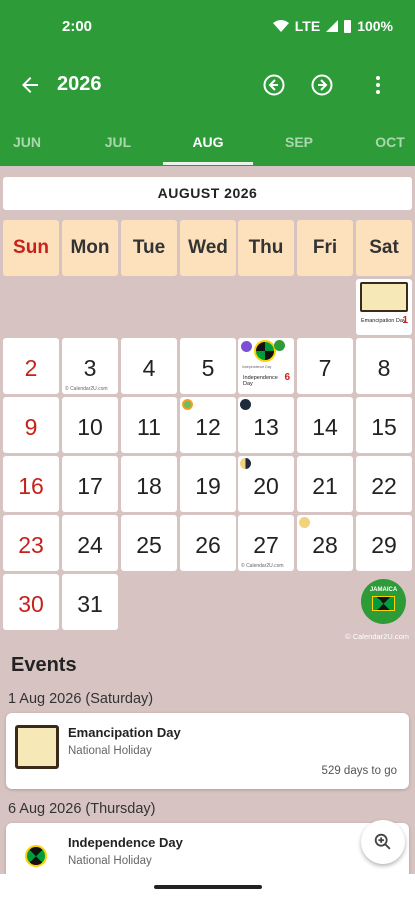  I want to click on zoom-button, so click(383, 842).